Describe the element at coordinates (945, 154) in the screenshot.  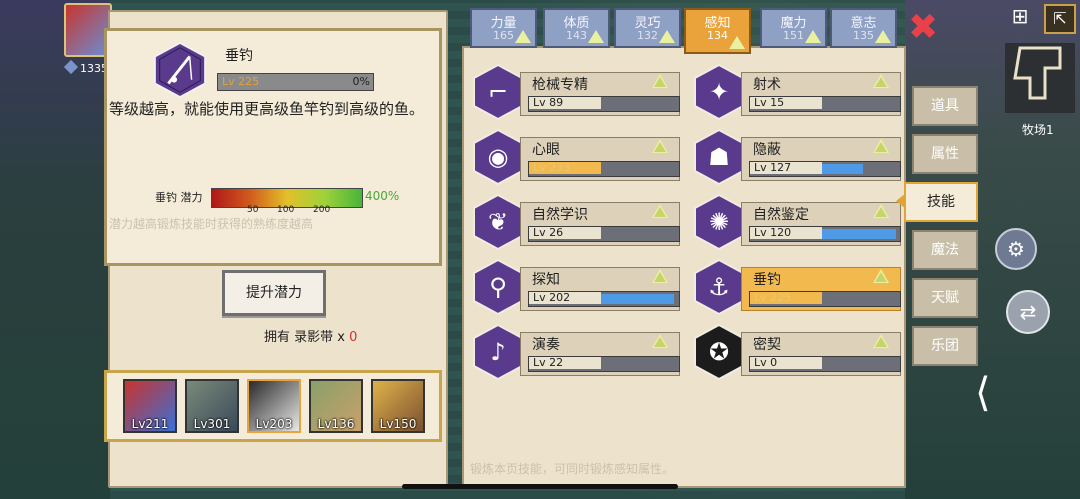
I see `side-tab-attributes: 属性` at that location.